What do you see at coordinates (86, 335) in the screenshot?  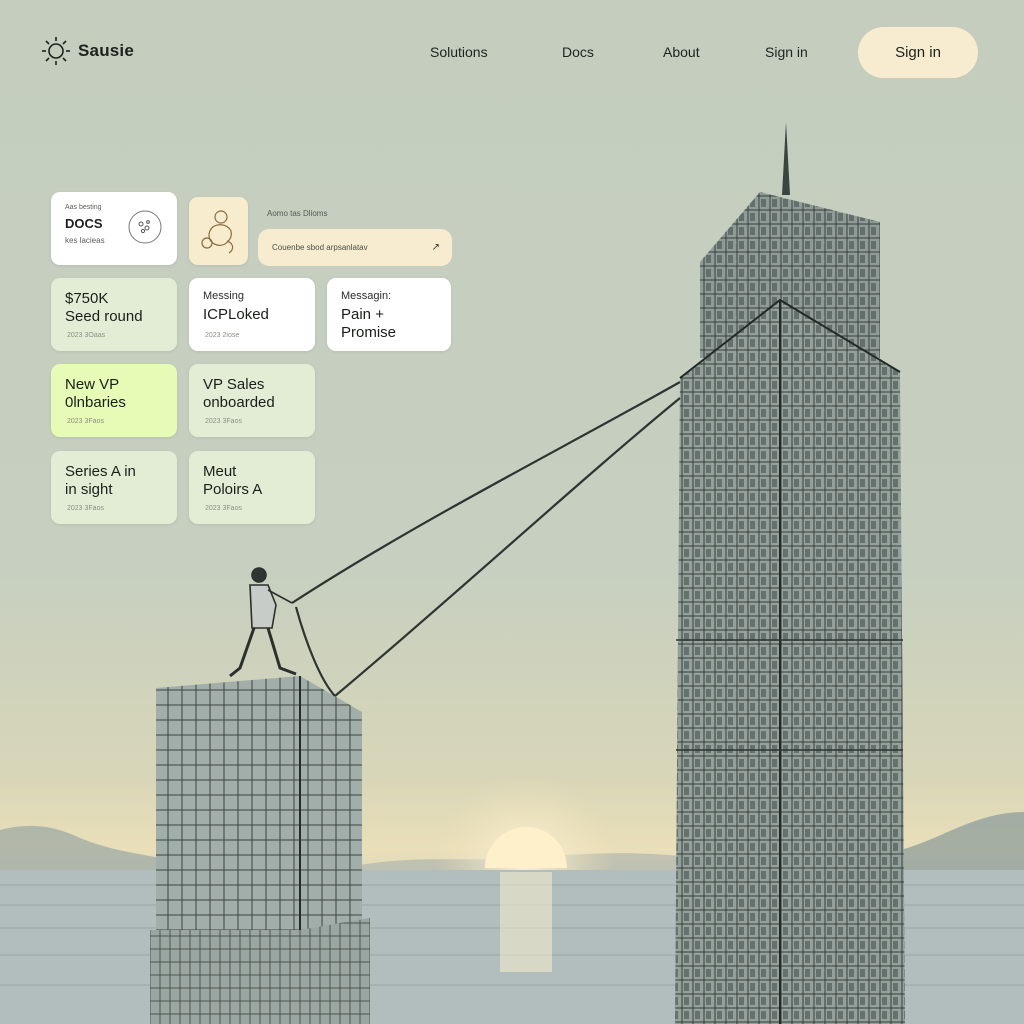 I see `seed-round-meta: 2023 3Oaas` at bounding box center [86, 335].